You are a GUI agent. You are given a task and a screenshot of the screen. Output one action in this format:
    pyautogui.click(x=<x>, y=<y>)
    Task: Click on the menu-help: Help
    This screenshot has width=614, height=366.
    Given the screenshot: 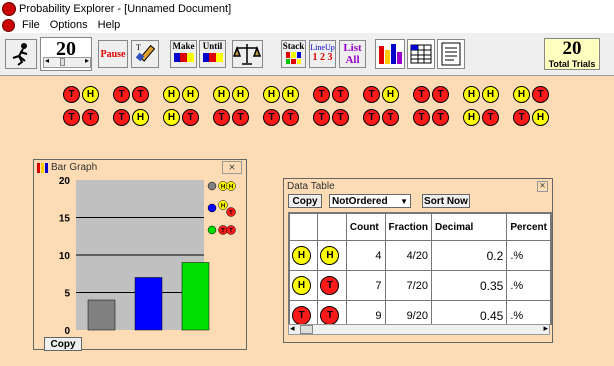 What is the action you would take?
    pyautogui.click(x=109, y=25)
    